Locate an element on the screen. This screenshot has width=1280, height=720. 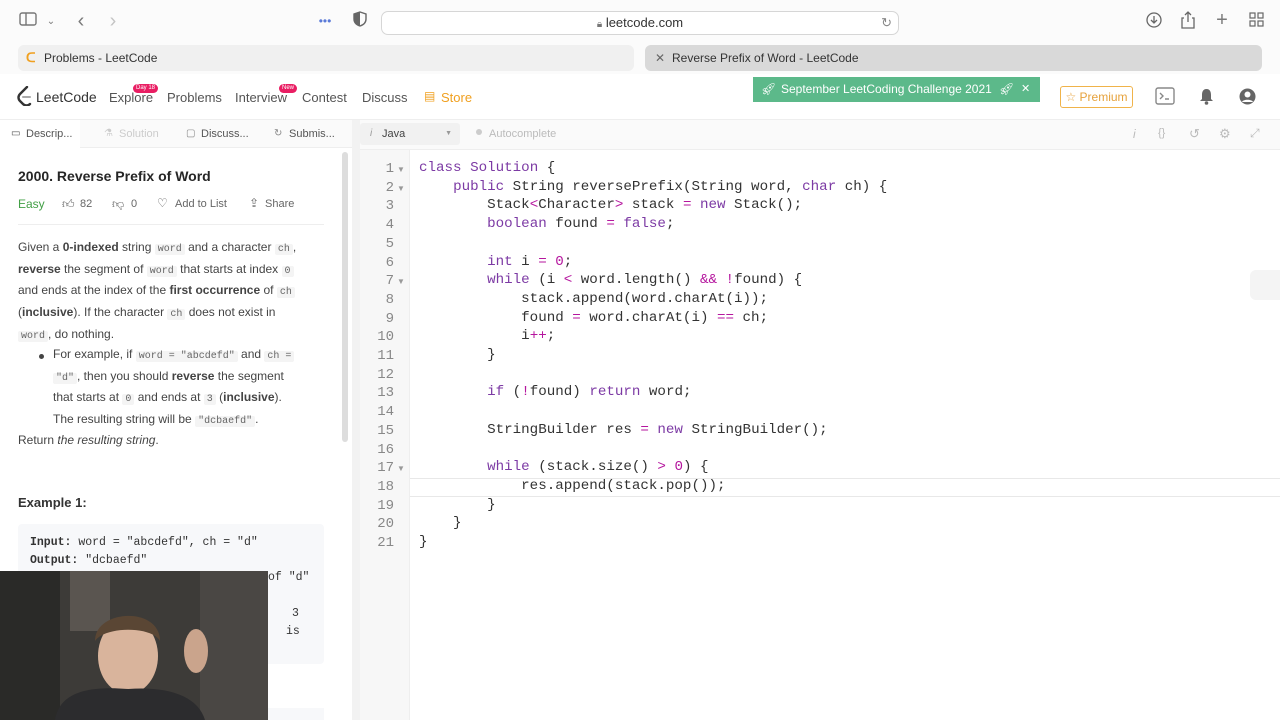
heart-icon: ♡ is located at coordinates (162, 203).